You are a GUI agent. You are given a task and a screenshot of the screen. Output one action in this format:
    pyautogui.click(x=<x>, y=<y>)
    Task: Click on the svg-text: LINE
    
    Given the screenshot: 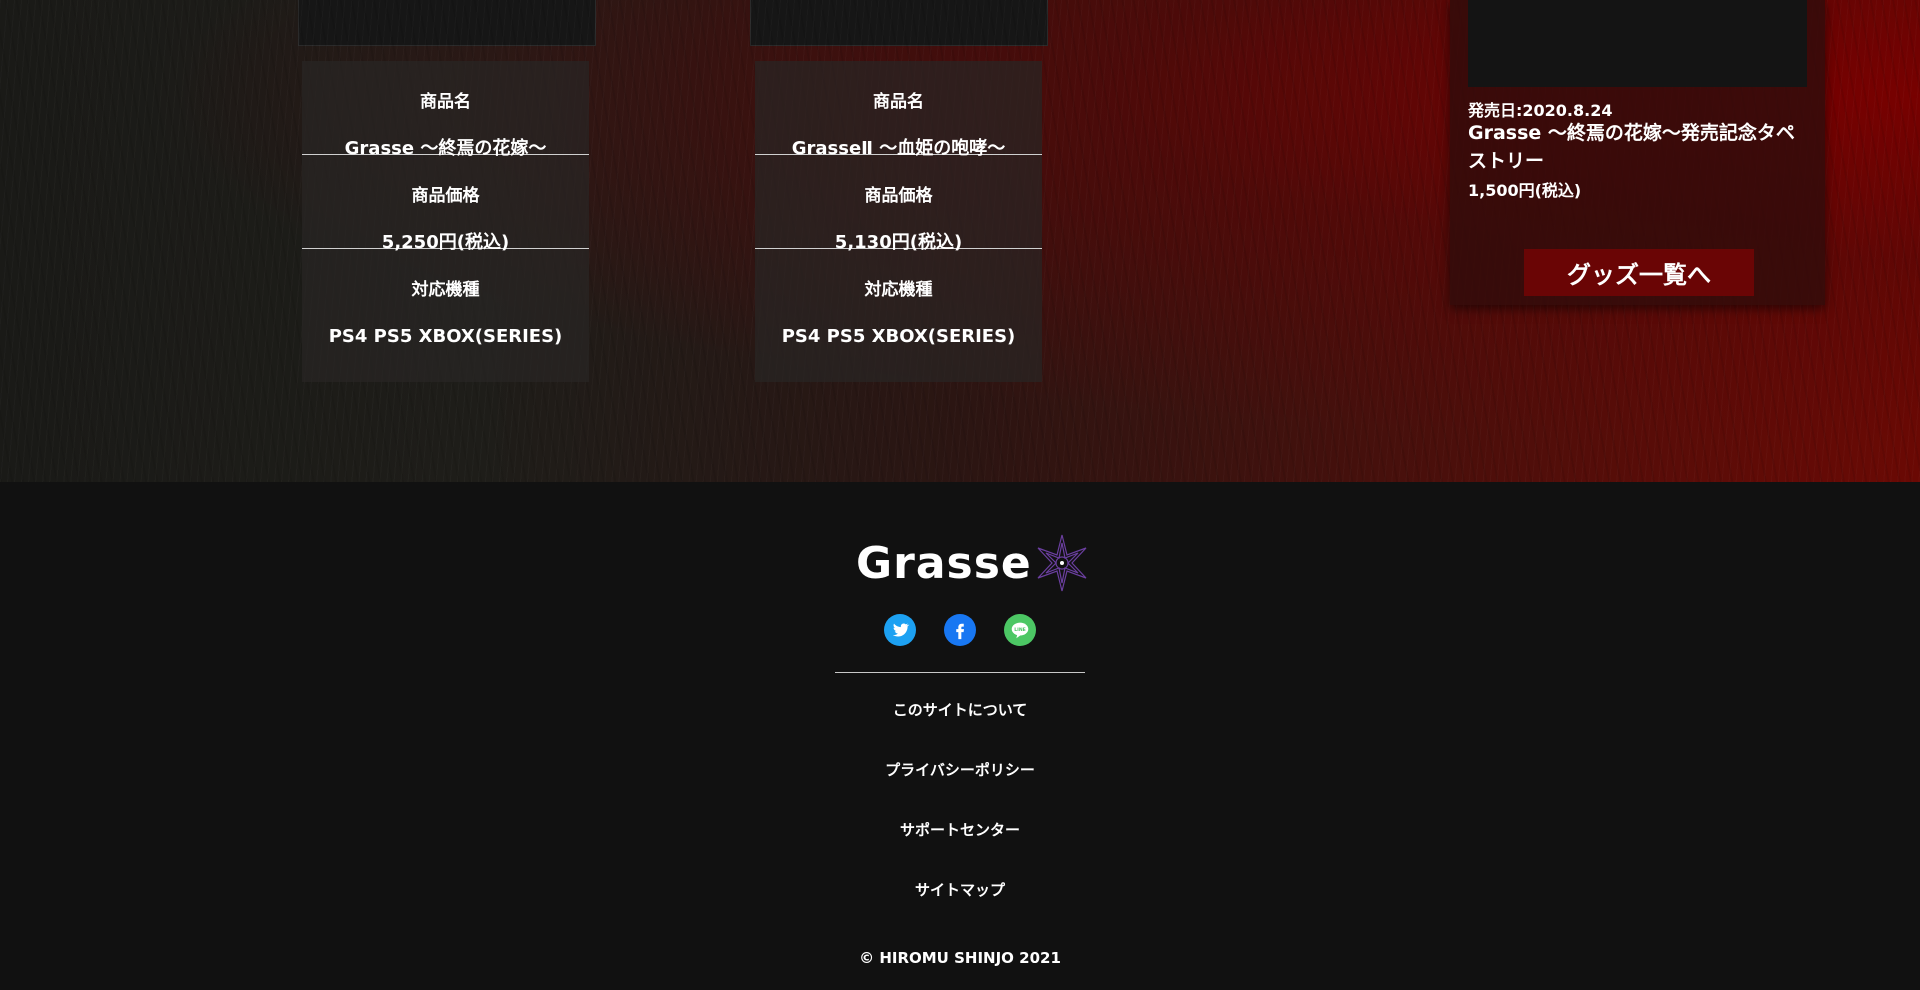 What is the action you would take?
    pyautogui.click(x=1020, y=630)
    